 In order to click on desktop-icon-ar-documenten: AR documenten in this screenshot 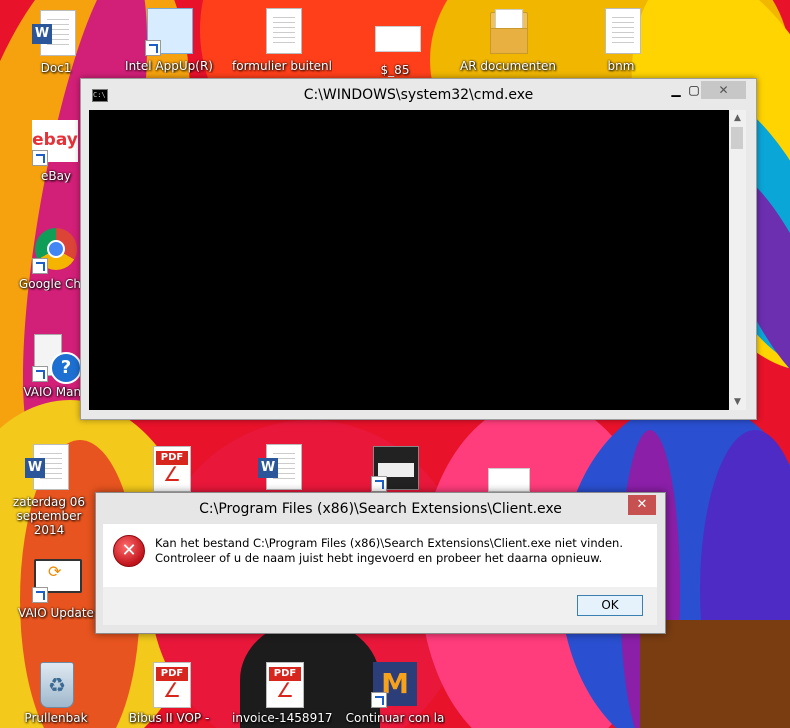, I will do `click(508, 40)`.